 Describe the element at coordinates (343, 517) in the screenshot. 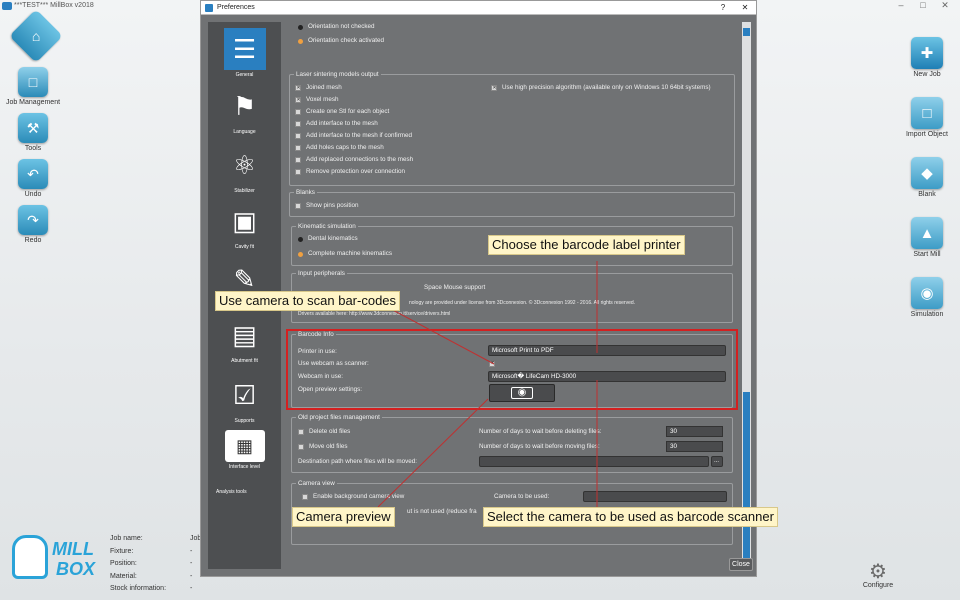

I see `annotation-preview: Camera preview` at that location.